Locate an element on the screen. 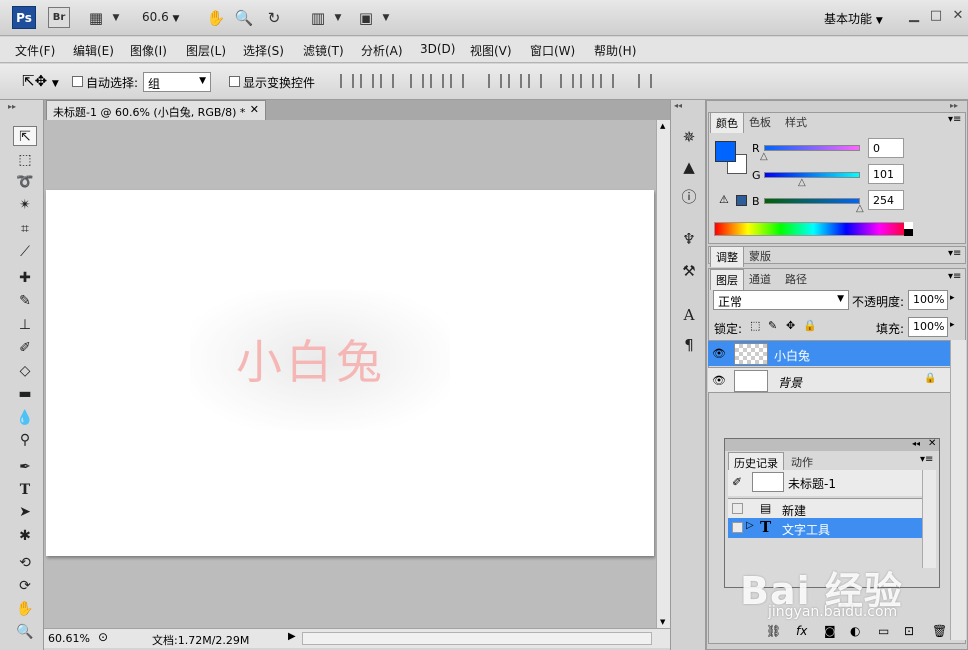 The height and width of the screenshot is (650, 968). opacity-arrow-icon: ▸ is located at coordinates (952, 298).